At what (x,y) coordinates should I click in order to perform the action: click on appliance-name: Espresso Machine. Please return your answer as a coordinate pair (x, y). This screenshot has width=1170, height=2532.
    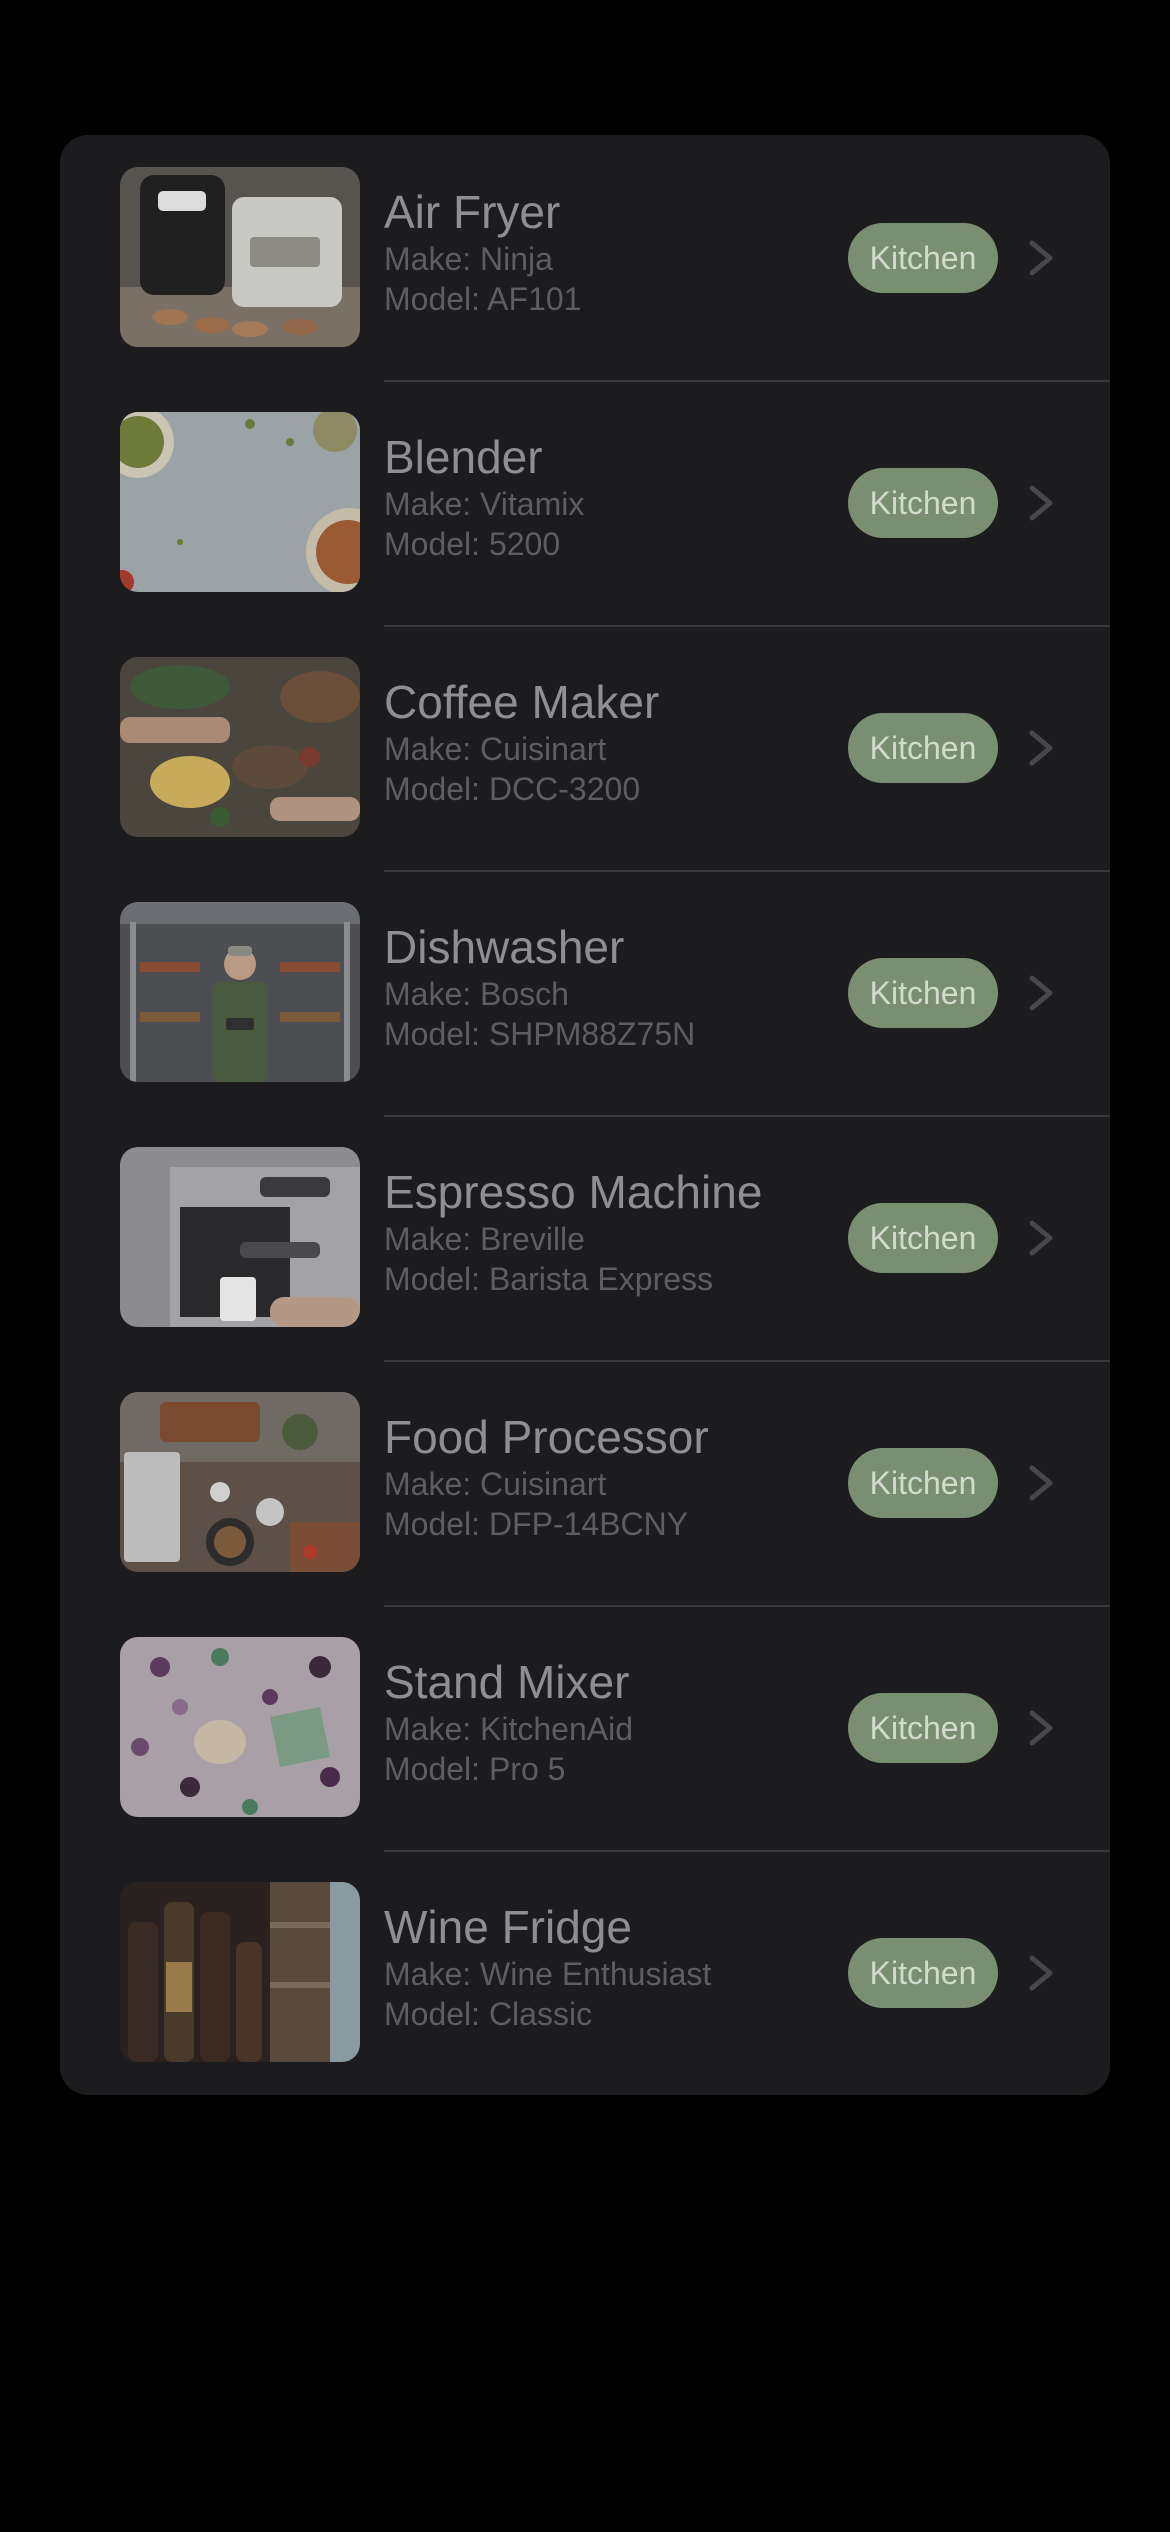
    Looking at the image, I should click on (573, 1192).